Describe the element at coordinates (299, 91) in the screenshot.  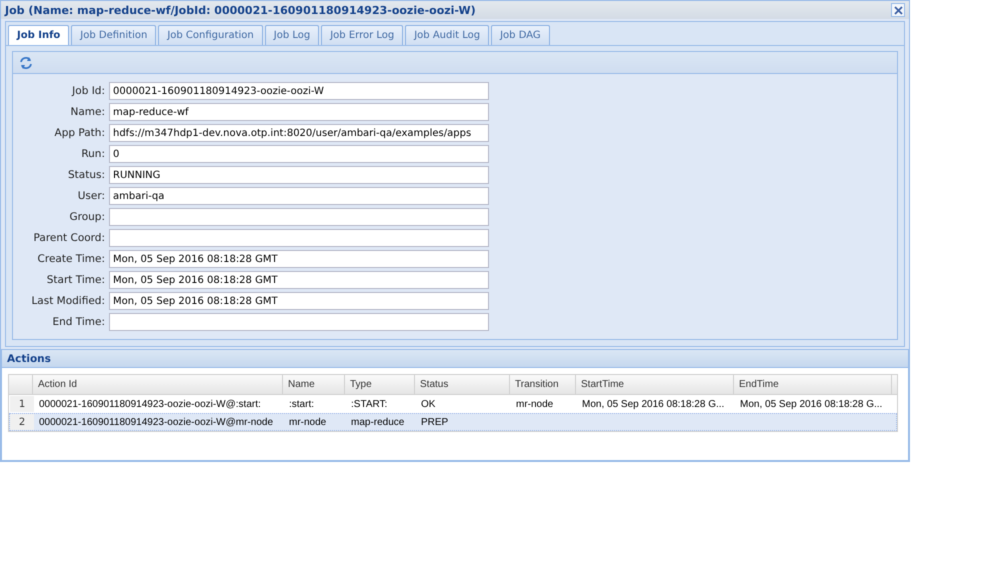
I see `input-field: 0000021-160901180914923-oozie-oozi-W` at that location.